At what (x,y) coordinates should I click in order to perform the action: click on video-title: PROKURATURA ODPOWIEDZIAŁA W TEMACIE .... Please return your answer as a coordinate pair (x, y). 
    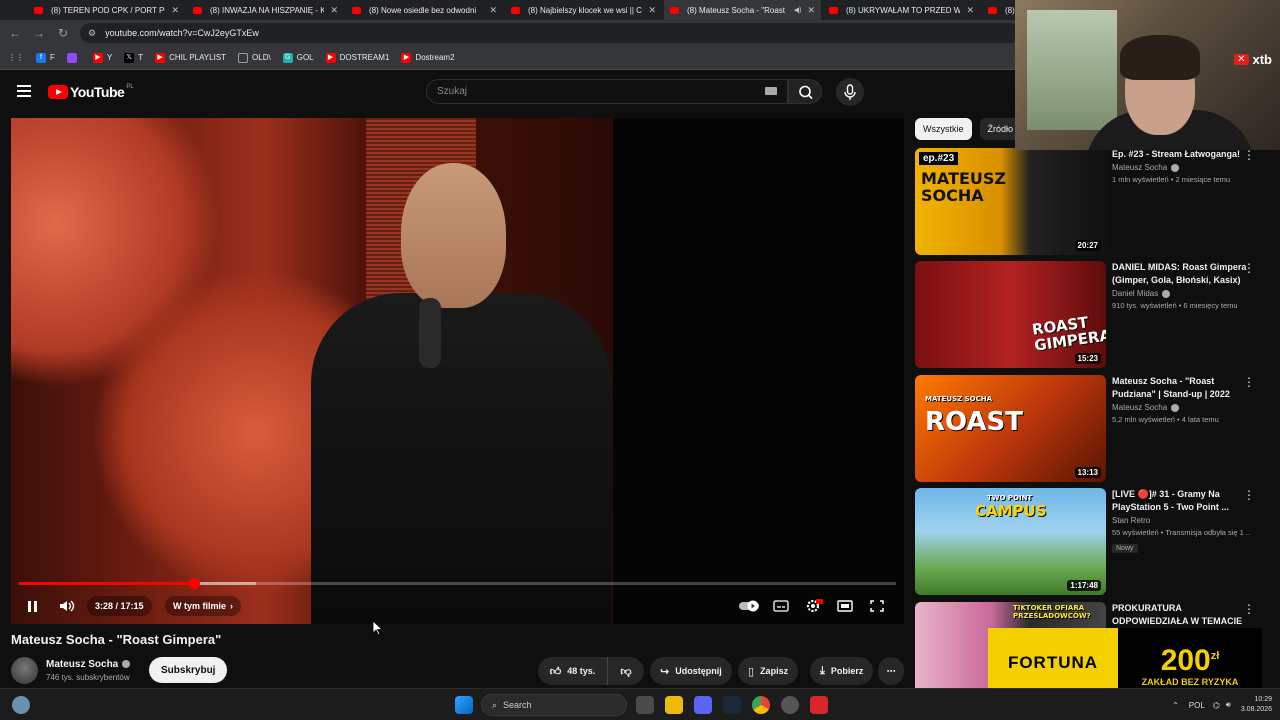
    Looking at the image, I should click on (1181, 615).